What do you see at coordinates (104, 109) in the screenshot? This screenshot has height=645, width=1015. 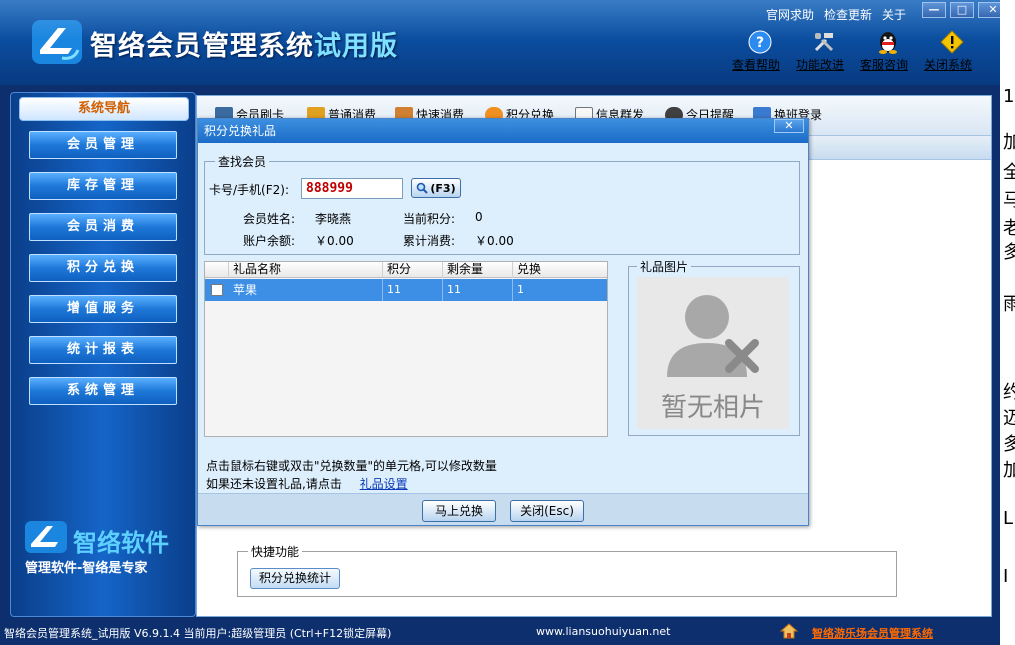 I see `sidebar-title: 系统导航` at bounding box center [104, 109].